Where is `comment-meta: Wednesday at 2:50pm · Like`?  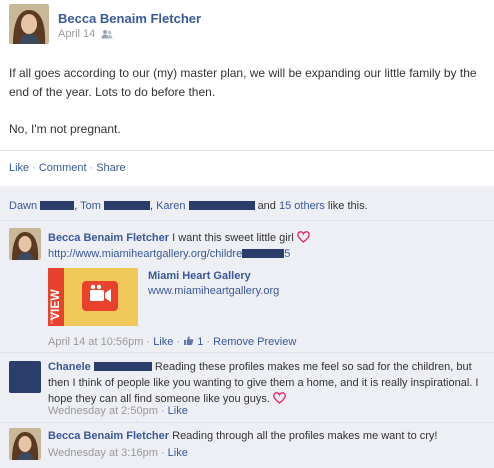 comment-meta: Wednesday at 2:50pm · Like is located at coordinates (118, 411).